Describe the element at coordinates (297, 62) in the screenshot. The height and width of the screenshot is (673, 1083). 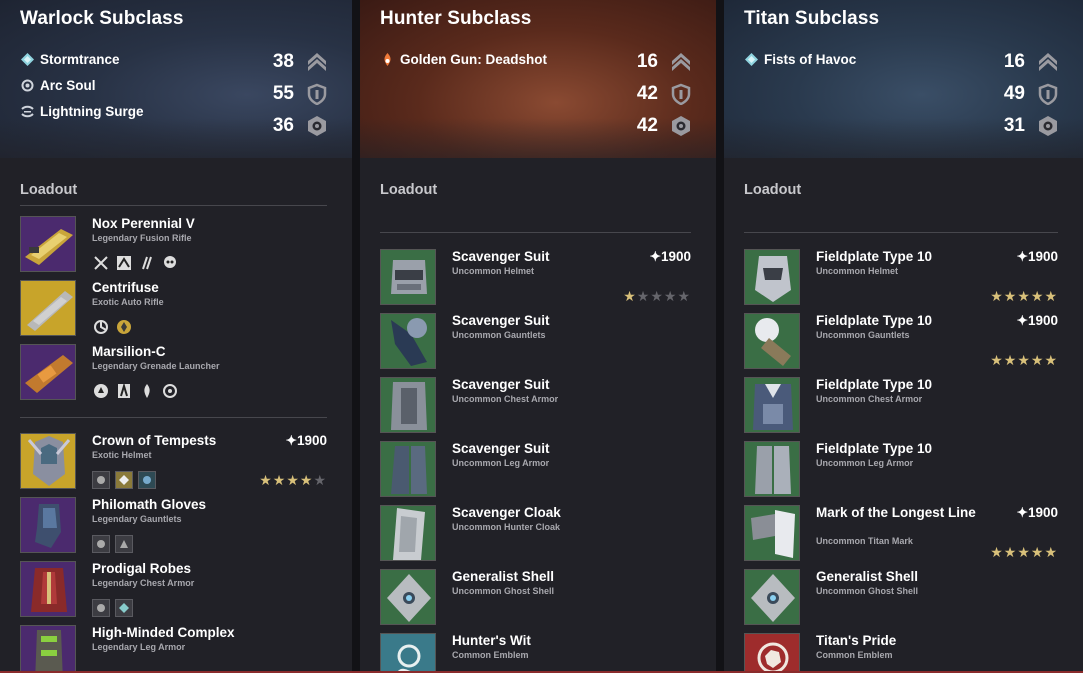
I see `stat-mobility: 38` at that location.